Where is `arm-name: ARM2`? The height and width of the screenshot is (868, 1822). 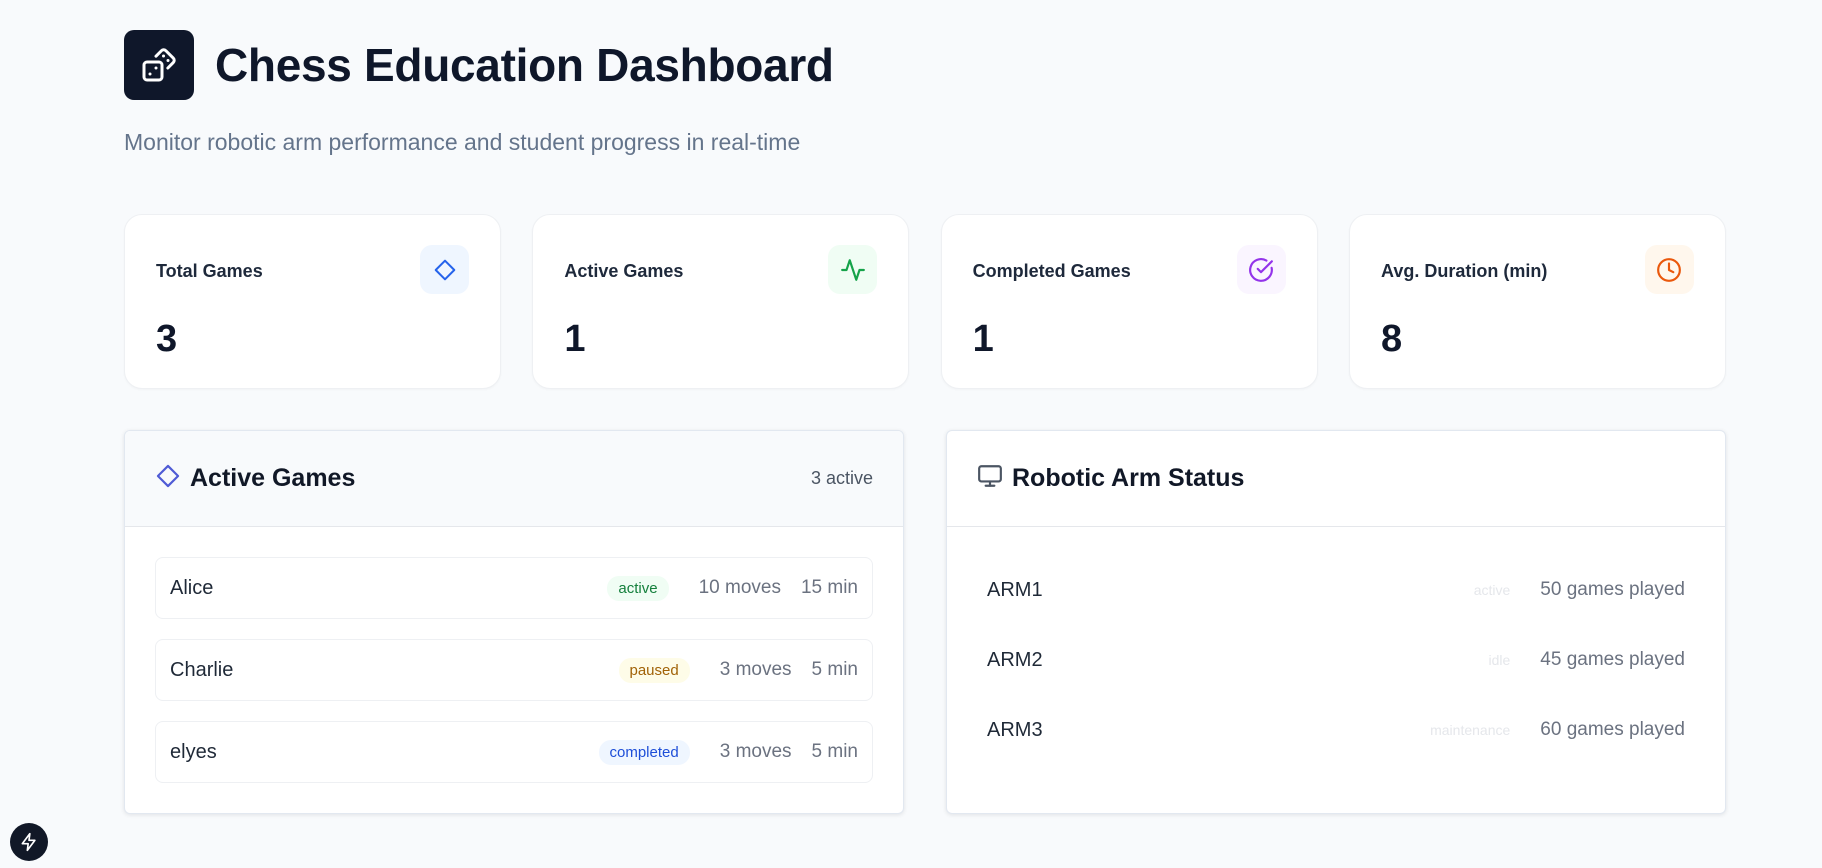
arm-name: ARM2 is located at coordinates (1015, 659).